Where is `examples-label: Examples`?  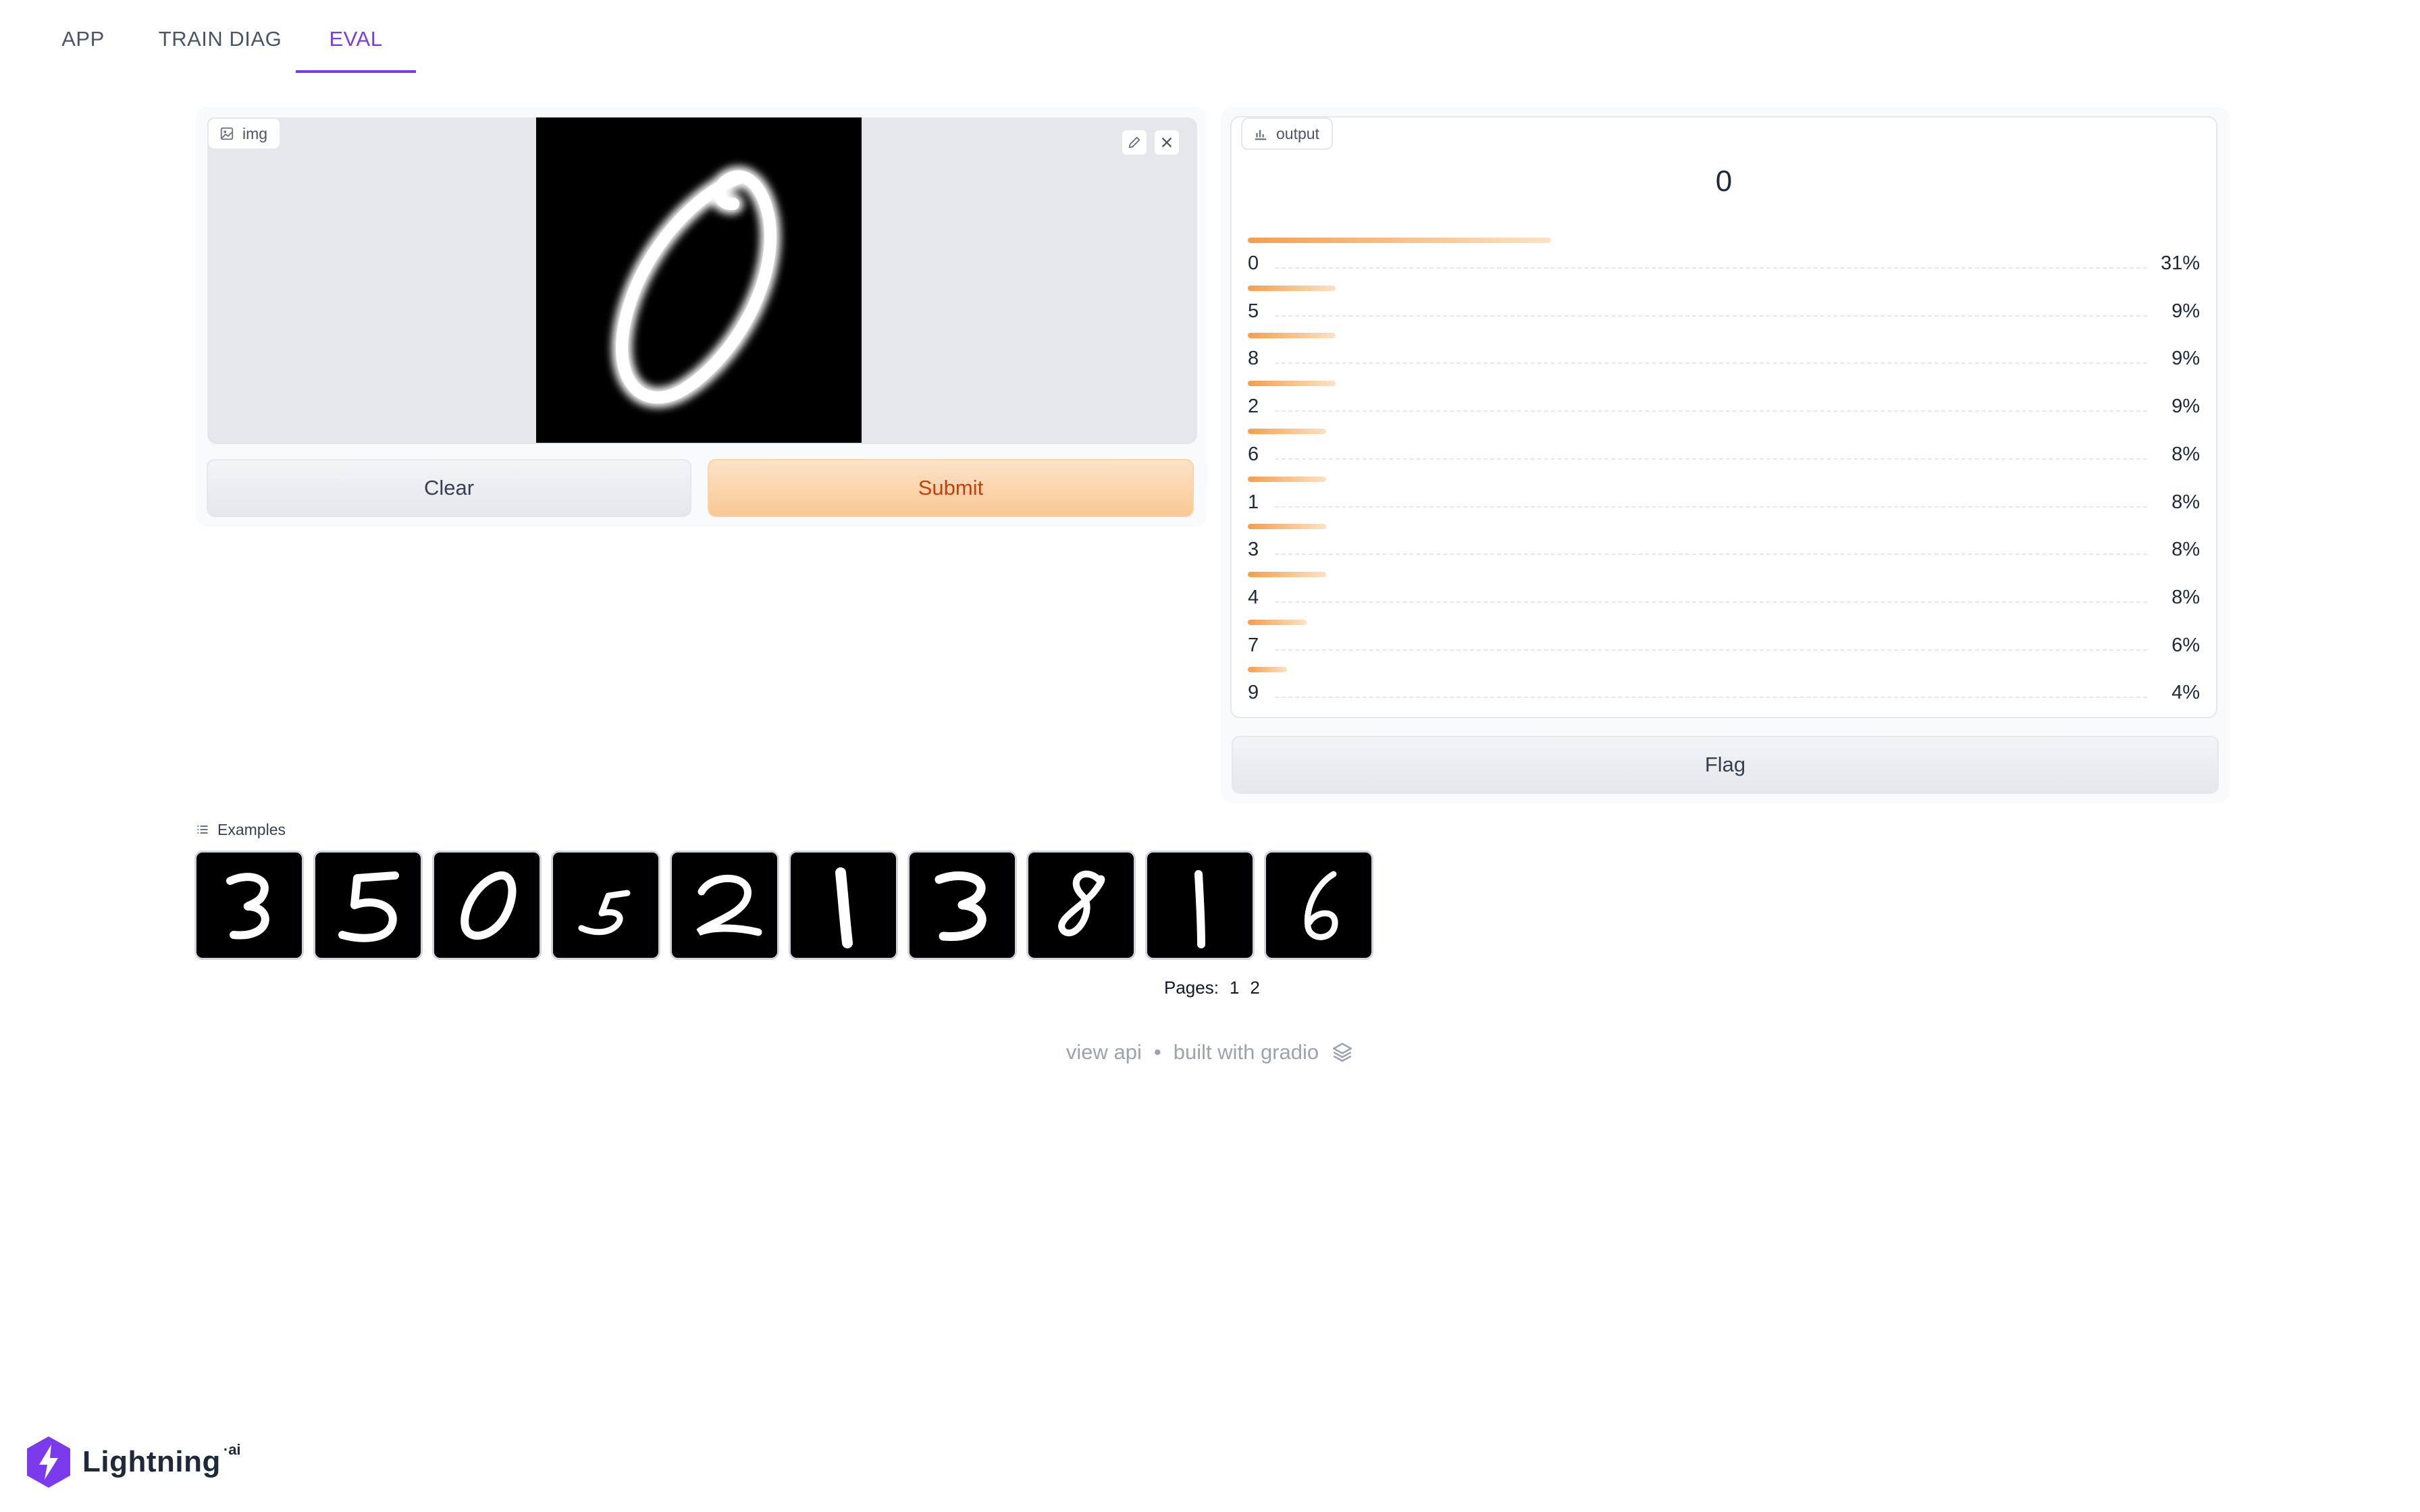 examples-label: Examples is located at coordinates (251, 829).